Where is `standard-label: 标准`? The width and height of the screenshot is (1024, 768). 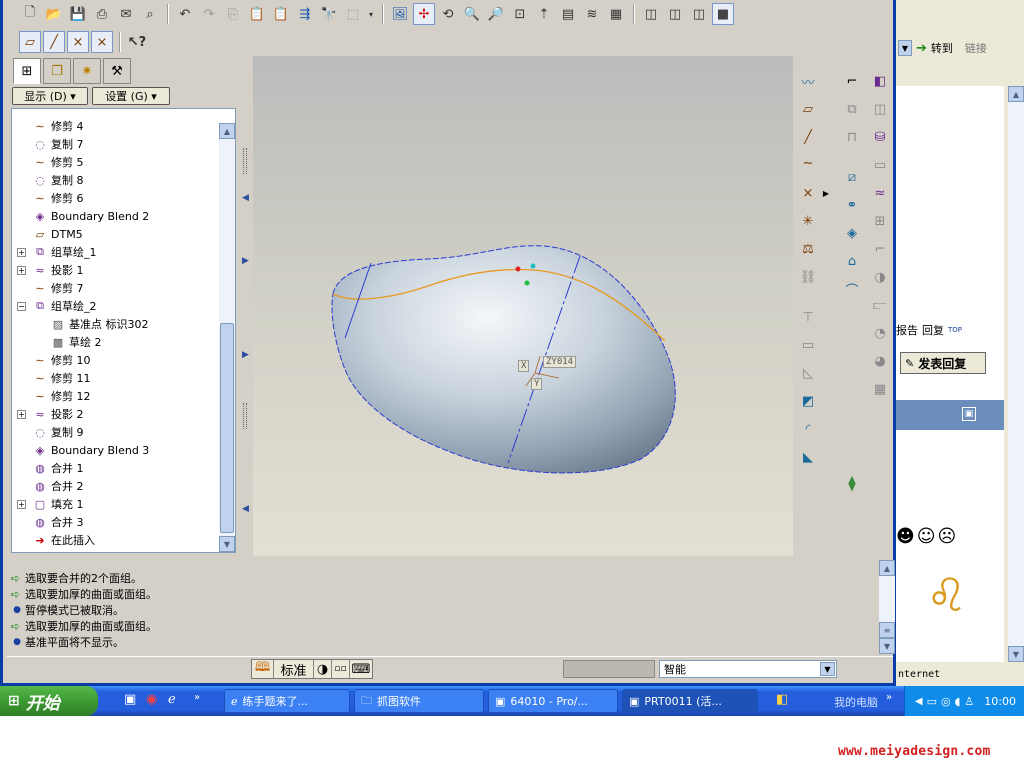
standard-label: 标准 is located at coordinates (294, 669).